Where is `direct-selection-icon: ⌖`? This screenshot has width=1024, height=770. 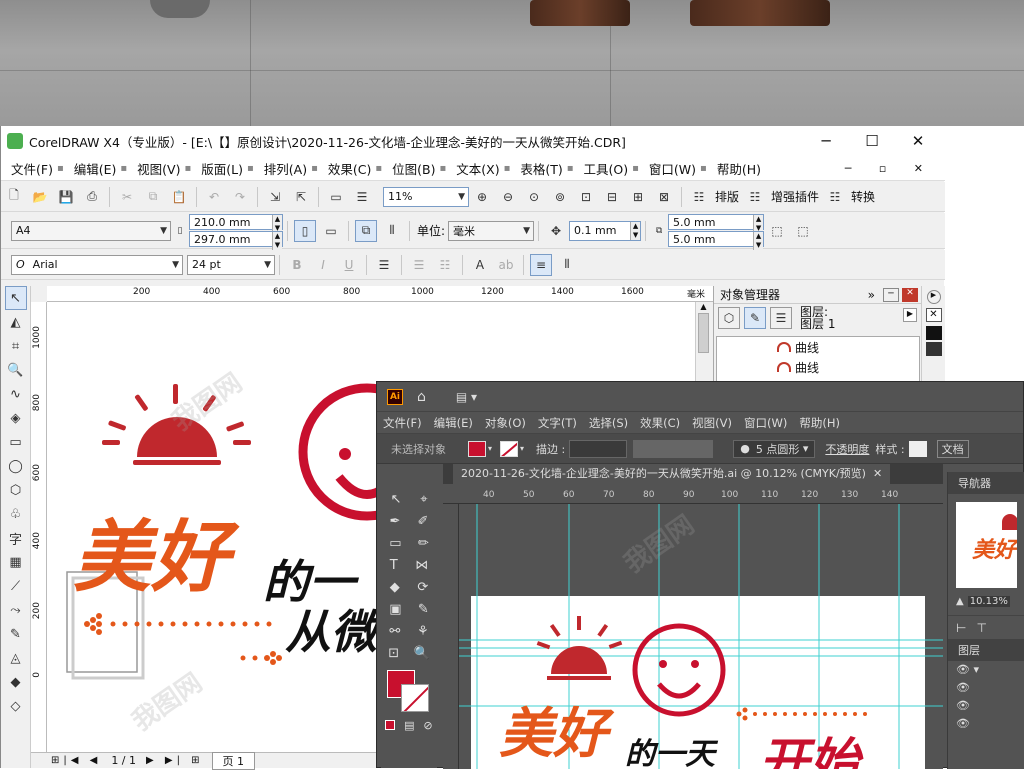
direct-selection-icon: ⌖ is located at coordinates (423, 499).